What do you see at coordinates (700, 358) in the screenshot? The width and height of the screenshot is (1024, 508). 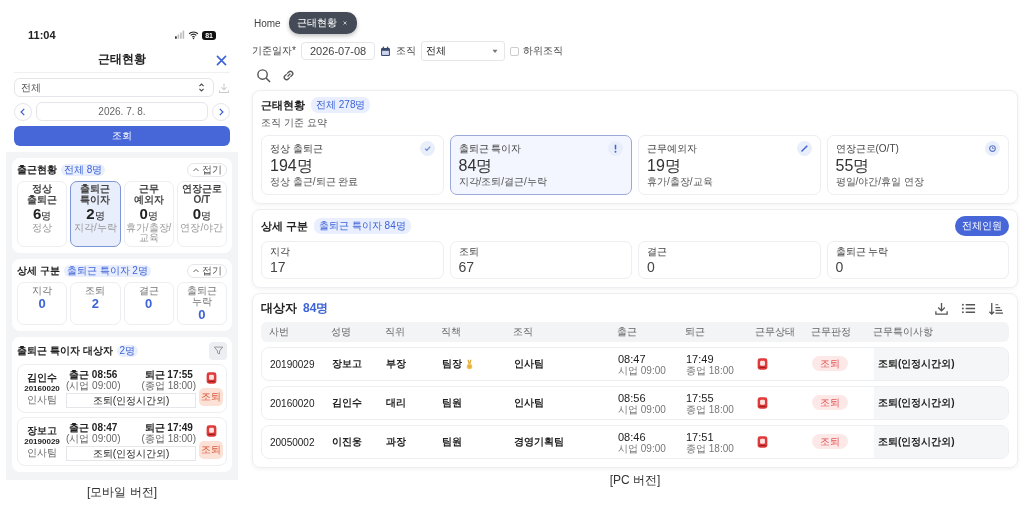 I see `clock-out-time: 17:49` at bounding box center [700, 358].